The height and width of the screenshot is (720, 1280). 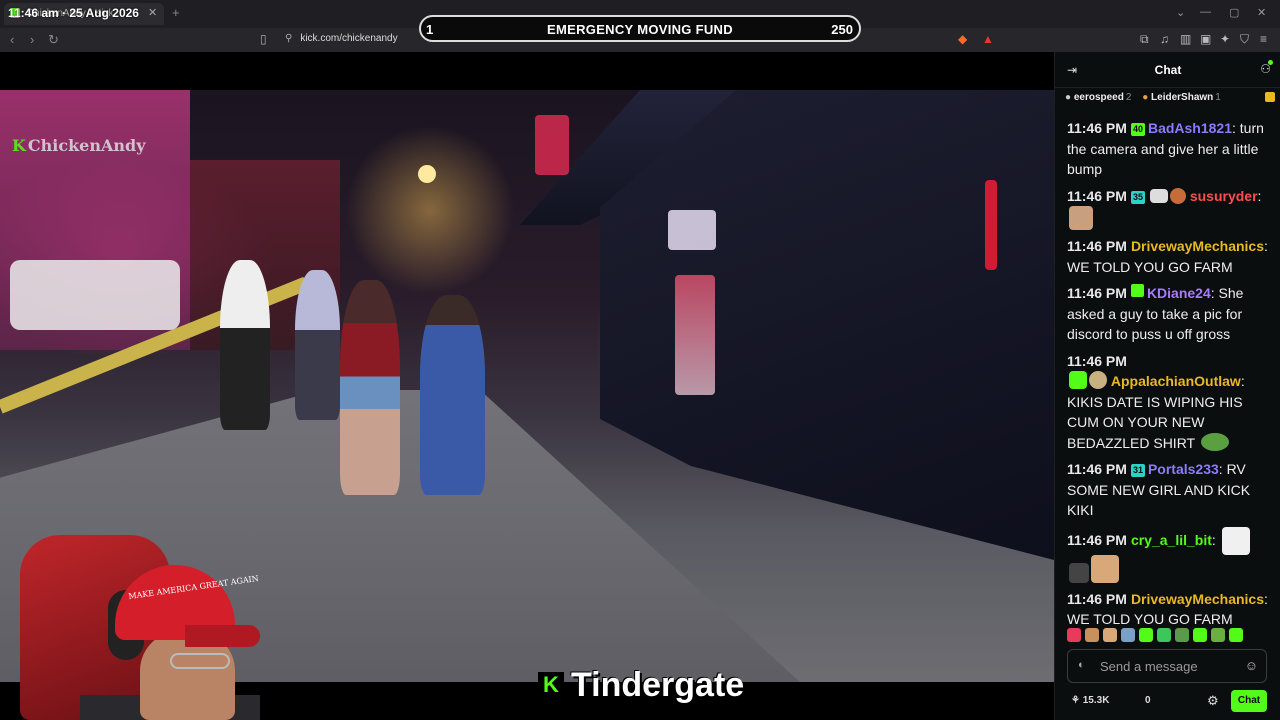 I want to click on subscriber-badge: 31, so click(x=1137, y=470).